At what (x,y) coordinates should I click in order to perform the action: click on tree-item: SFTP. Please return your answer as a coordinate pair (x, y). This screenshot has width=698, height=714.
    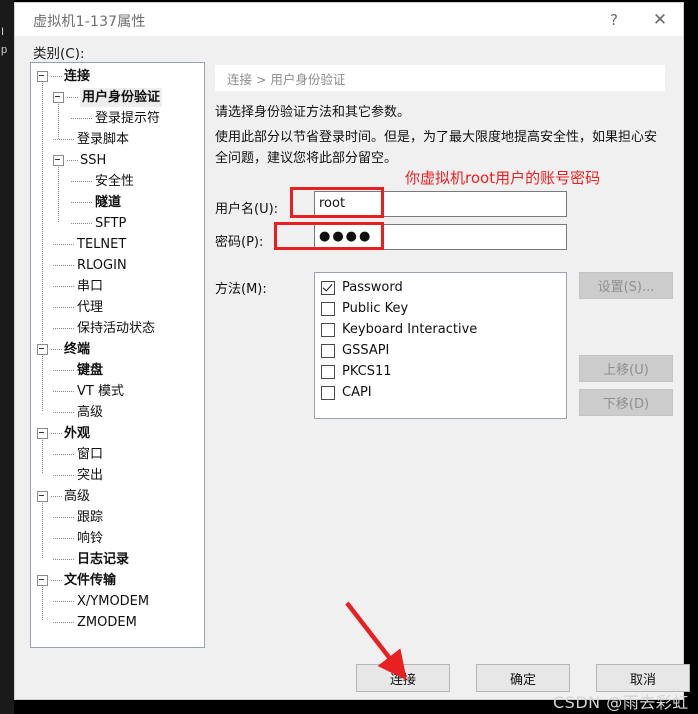
    Looking at the image, I should click on (98, 223).